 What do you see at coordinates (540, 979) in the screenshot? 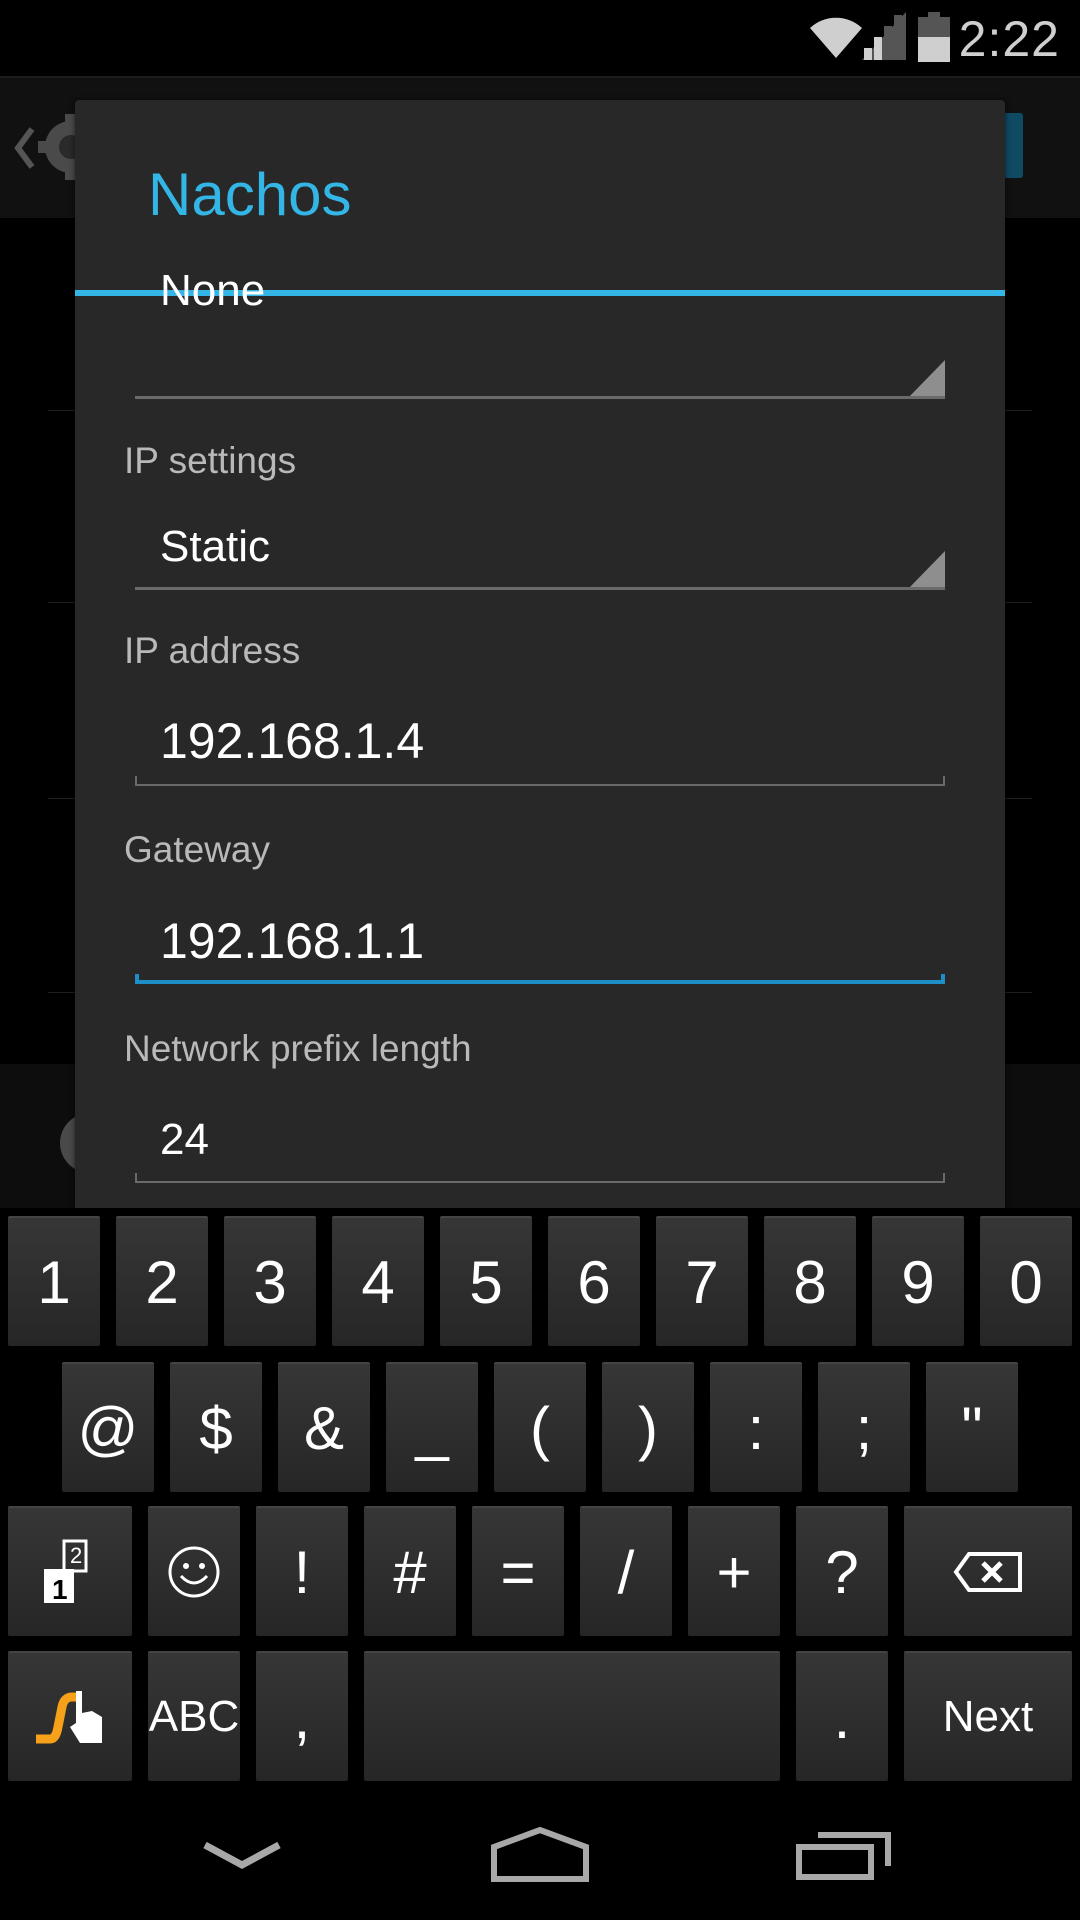
I see `input-underline-focused` at bounding box center [540, 979].